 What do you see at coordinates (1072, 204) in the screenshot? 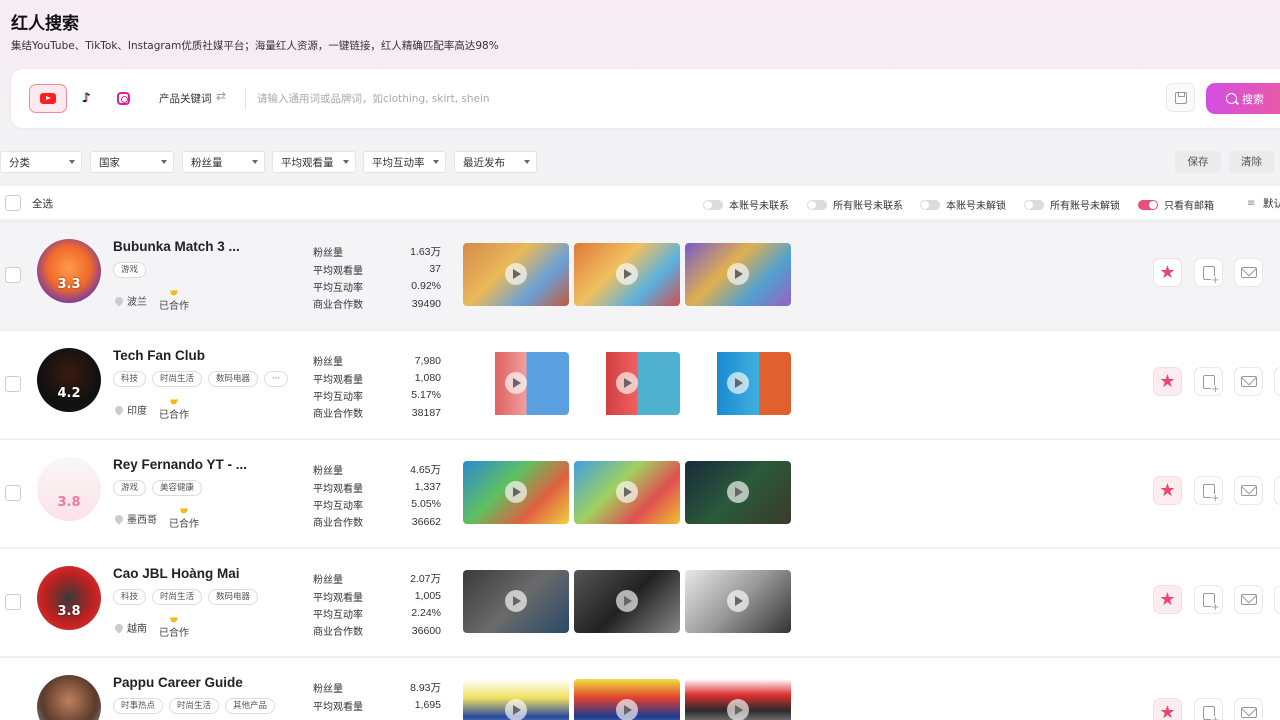
I see `toggle-locked-all-accounts: 所有账号未解锁` at bounding box center [1072, 204].